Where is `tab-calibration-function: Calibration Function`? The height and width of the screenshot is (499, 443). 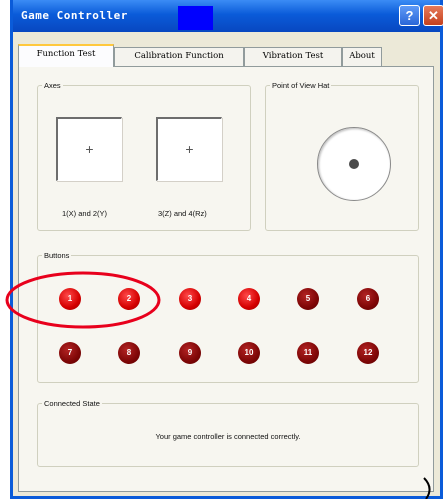 tab-calibration-function: Calibration Function is located at coordinates (179, 56).